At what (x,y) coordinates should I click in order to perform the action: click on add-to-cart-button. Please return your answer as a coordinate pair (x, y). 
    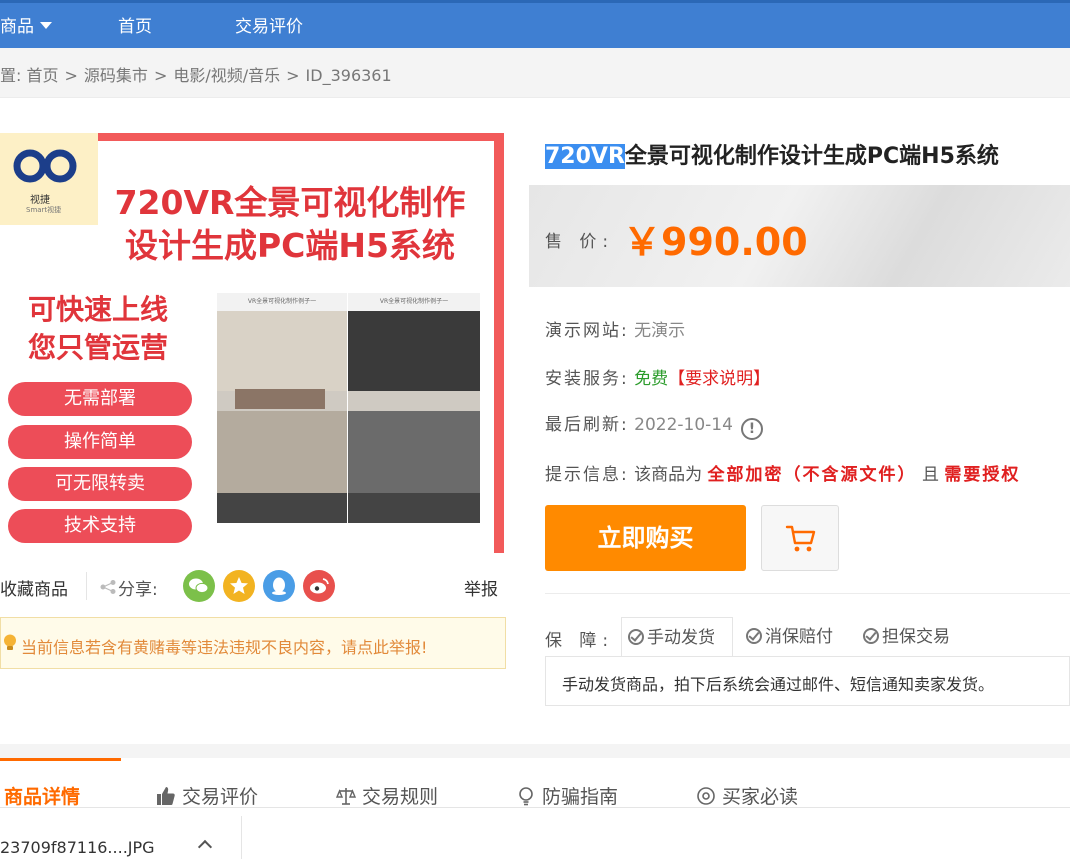
    Looking at the image, I should click on (800, 538).